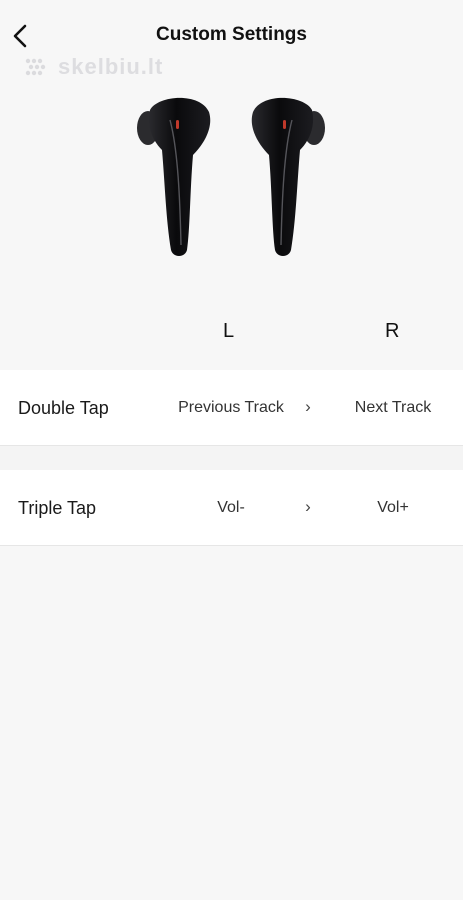 Image resolution: width=463 pixels, height=900 pixels. Describe the element at coordinates (392, 331) in the screenshot. I see `right-label: R` at that location.